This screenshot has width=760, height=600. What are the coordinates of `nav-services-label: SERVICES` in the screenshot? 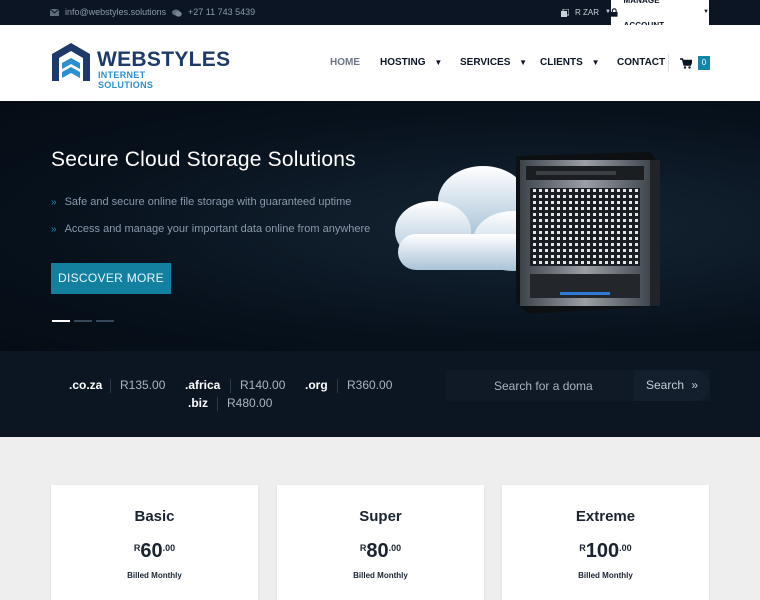 It's located at (485, 62).